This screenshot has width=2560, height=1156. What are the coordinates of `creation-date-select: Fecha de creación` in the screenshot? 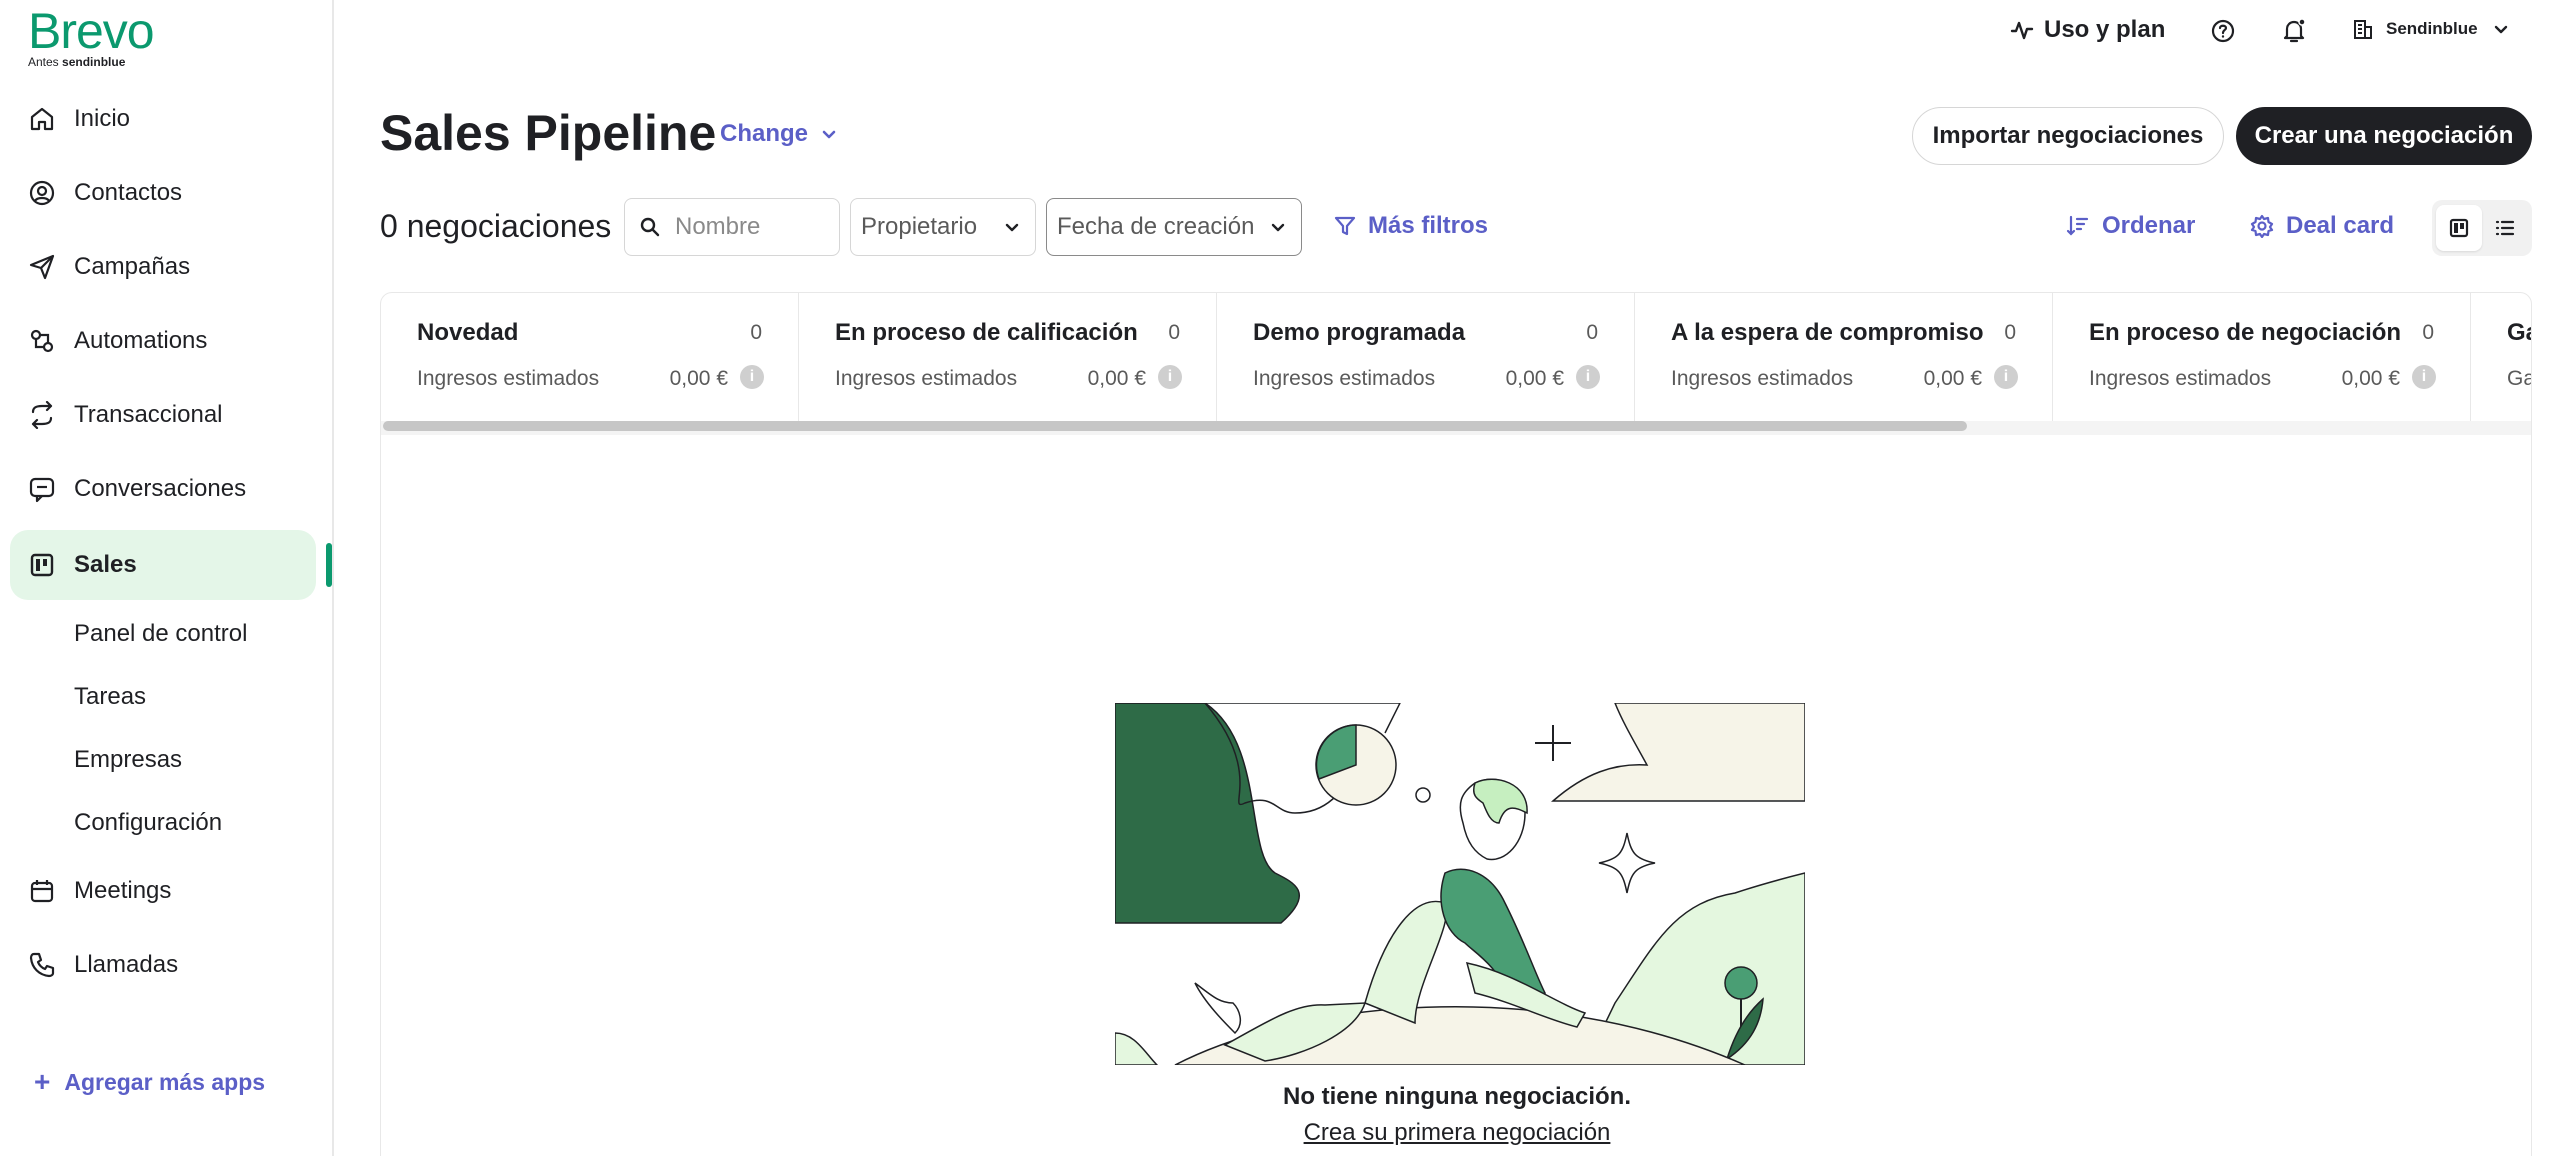 It's located at (1174, 227).